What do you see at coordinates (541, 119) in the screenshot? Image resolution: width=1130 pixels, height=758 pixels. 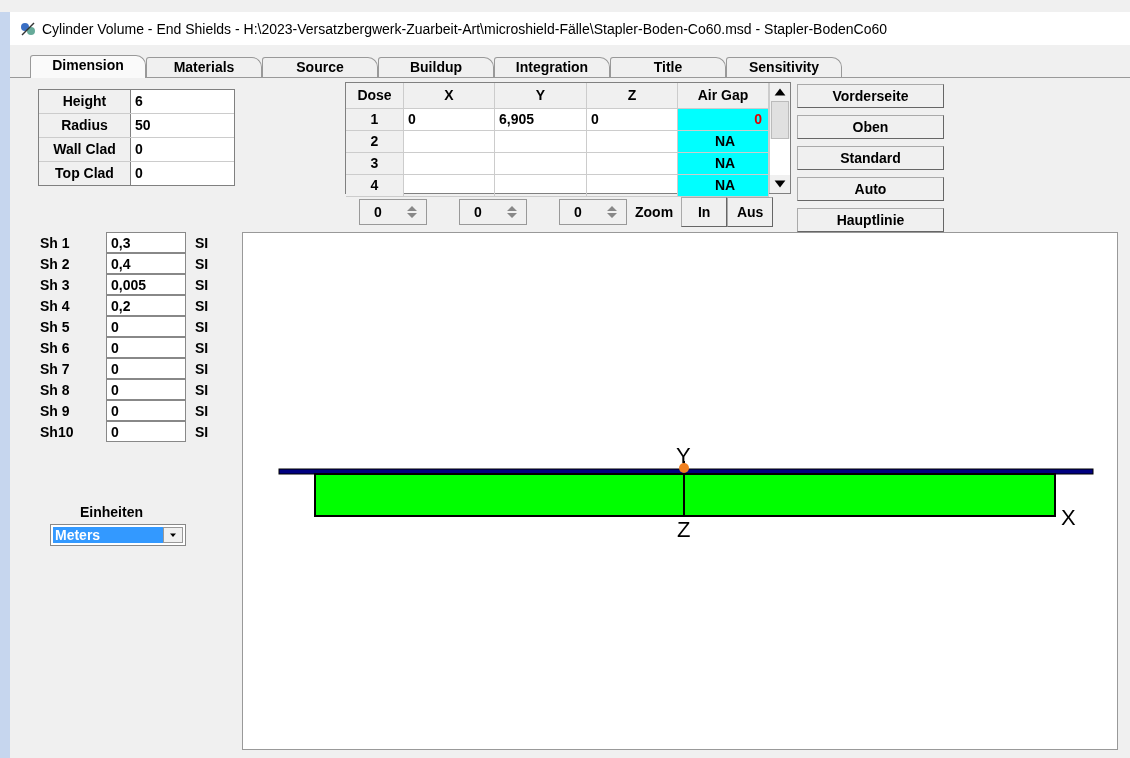 I see `table-cell: 6,905` at bounding box center [541, 119].